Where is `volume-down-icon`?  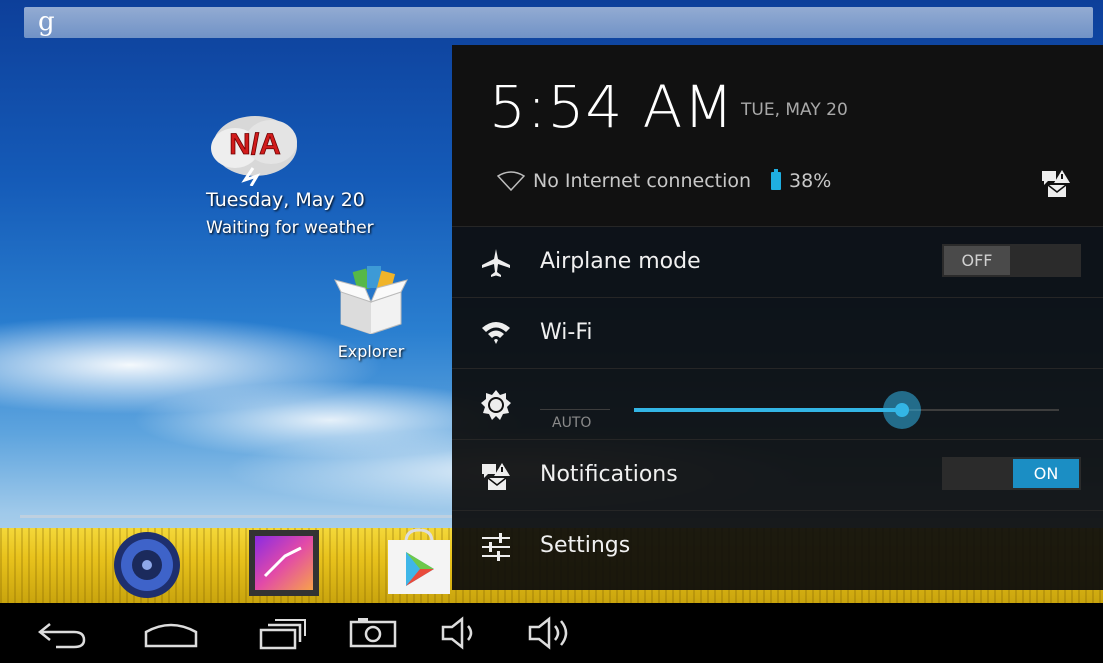
volume-down-icon is located at coordinates (462, 633).